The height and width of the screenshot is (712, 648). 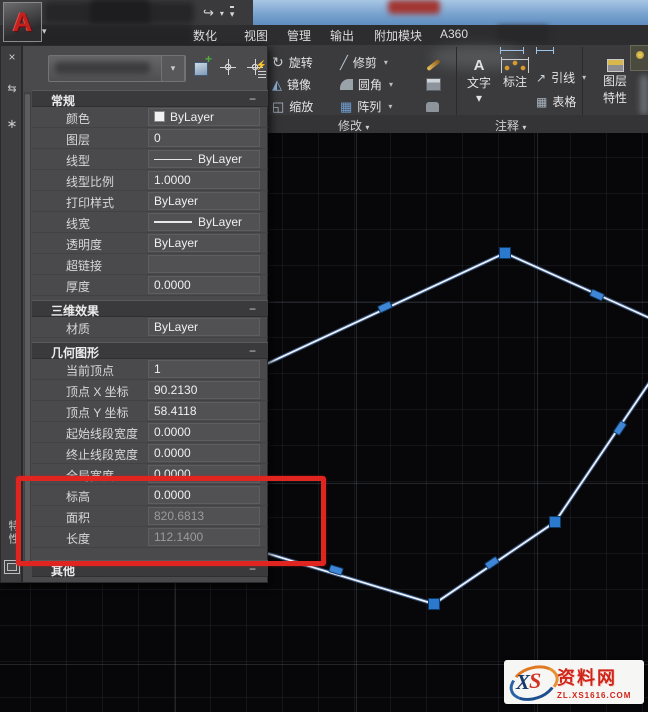 I want to click on table-button: ▦ 表格, so click(x=556, y=101).